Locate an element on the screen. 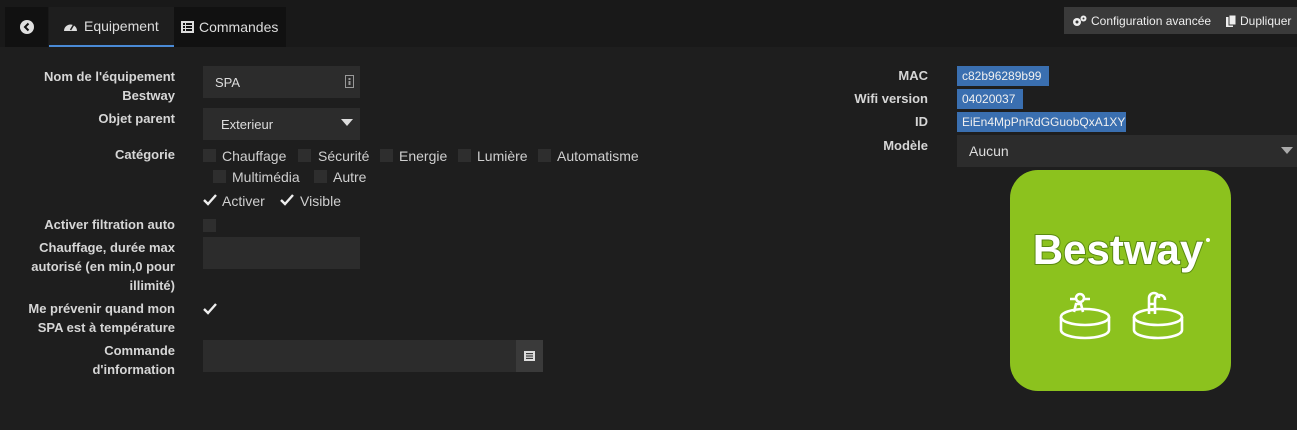 This screenshot has width=1297, height=430. mac-value: c82b96289b99 is located at coordinates (1003, 76).